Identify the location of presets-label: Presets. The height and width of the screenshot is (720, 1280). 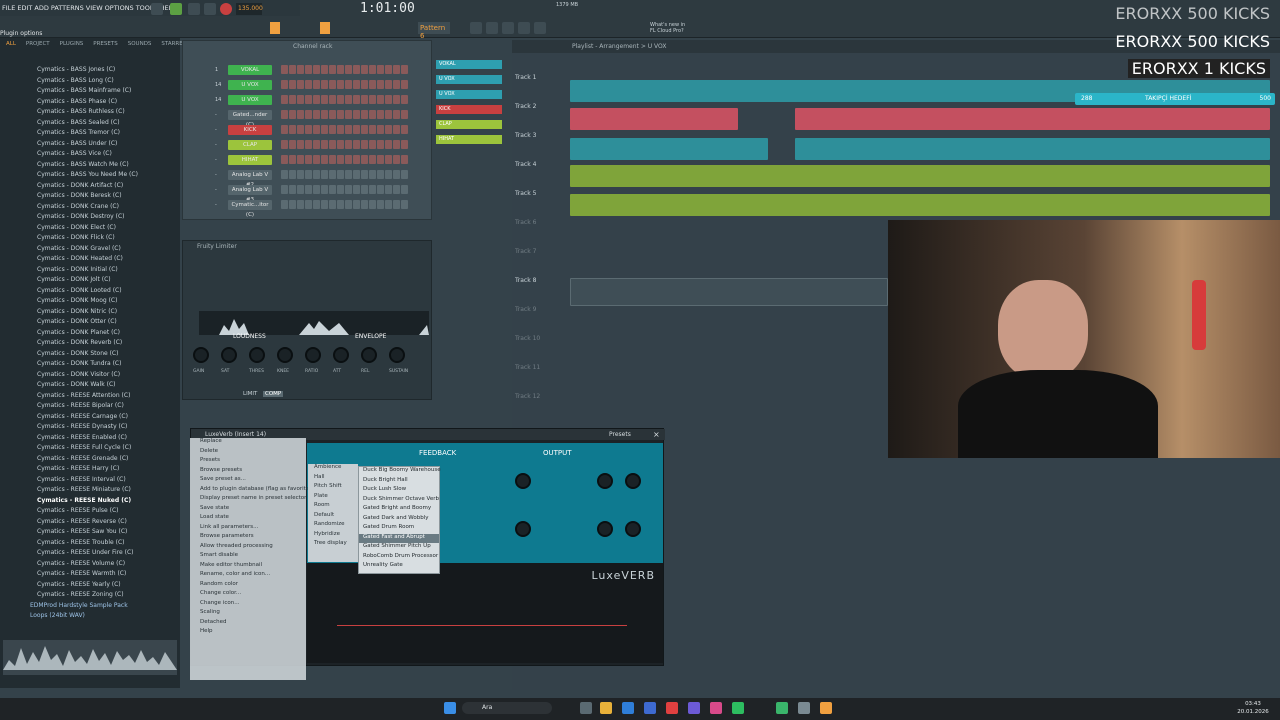
(620, 434).